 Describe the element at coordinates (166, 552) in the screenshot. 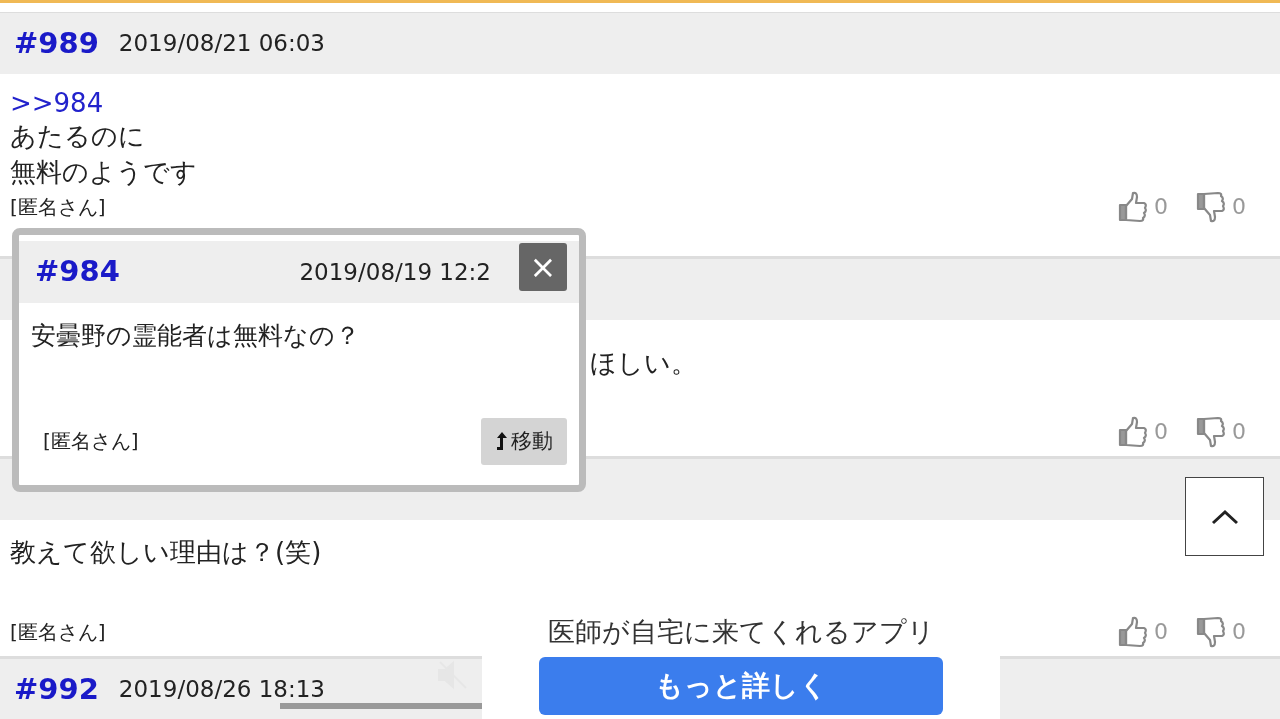

I see `post-text: 教えて欲しい理由は？(笑)` at that location.